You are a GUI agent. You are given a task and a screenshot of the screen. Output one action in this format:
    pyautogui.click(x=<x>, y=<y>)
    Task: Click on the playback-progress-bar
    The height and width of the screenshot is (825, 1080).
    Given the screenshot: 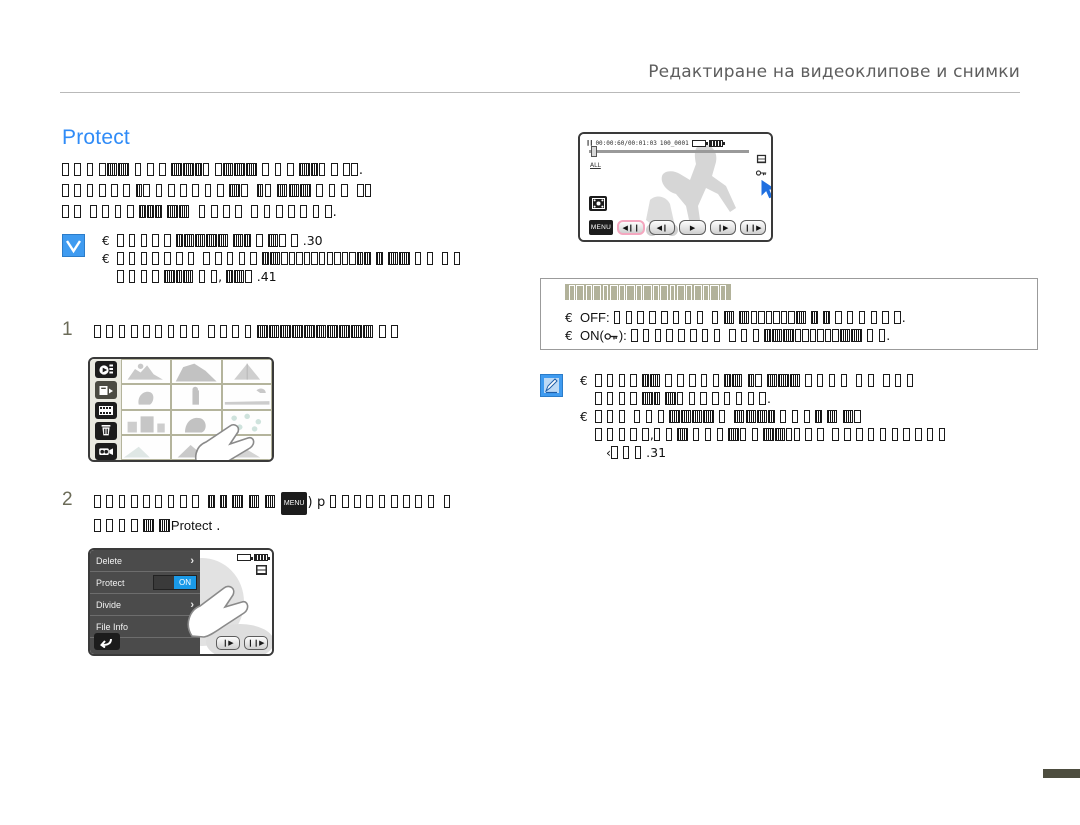 What is the action you would take?
    pyautogui.click(x=669, y=151)
    